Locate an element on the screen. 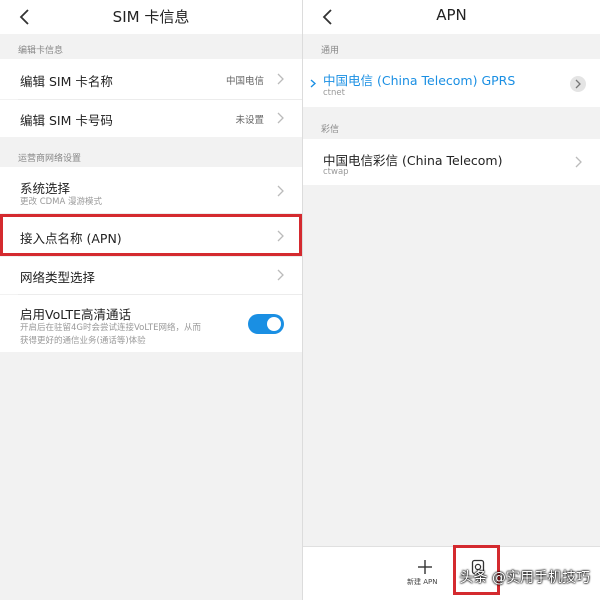 The width and height of the screenshot is (600, 600). apn-value: ctwap is located at coordinates (336, 172).